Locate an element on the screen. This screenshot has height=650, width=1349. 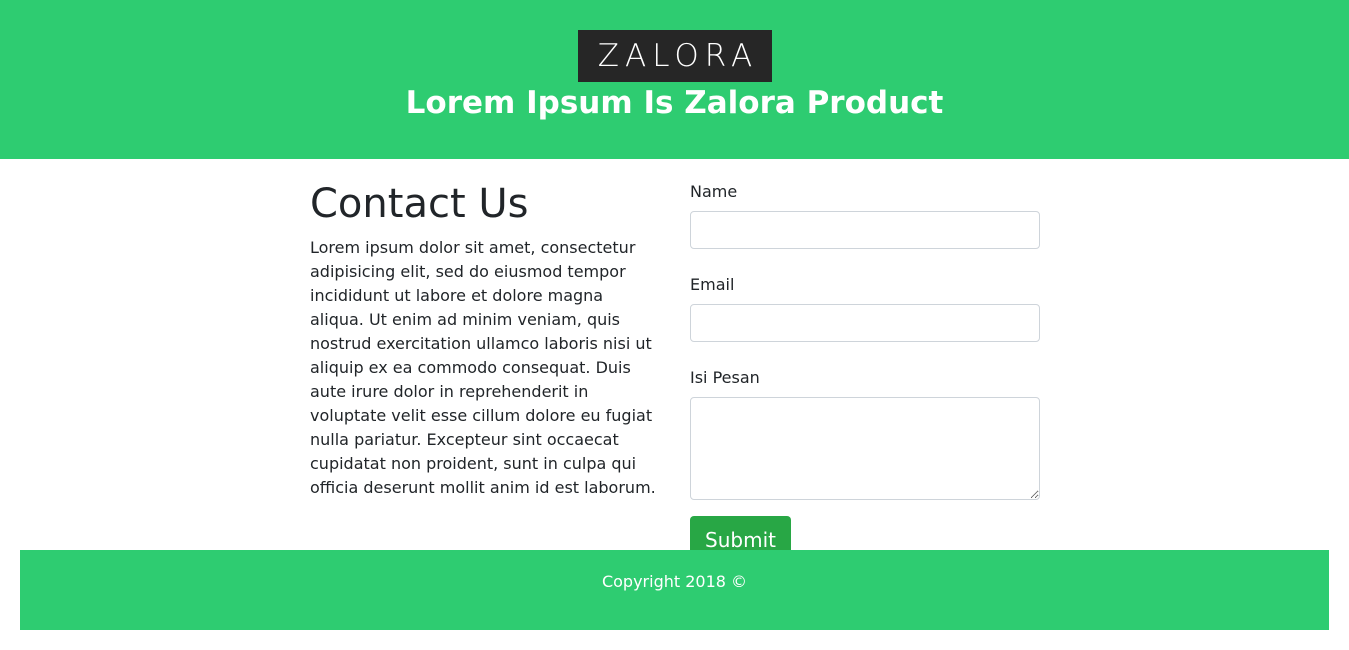
zalora-logo: ZALORA is located at coordinates (675, 56).